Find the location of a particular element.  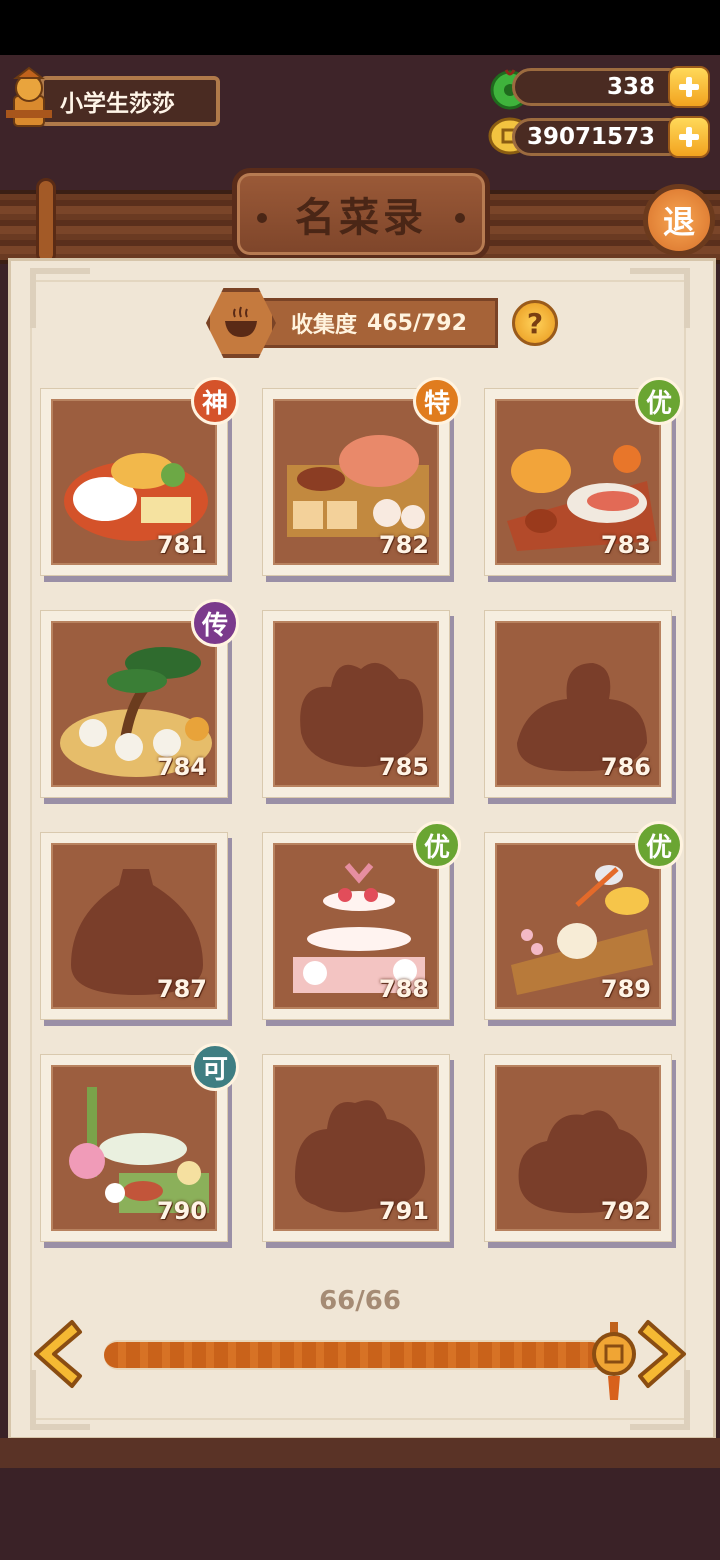

dish-card: 782 特 is located at coordinates (361, 476).